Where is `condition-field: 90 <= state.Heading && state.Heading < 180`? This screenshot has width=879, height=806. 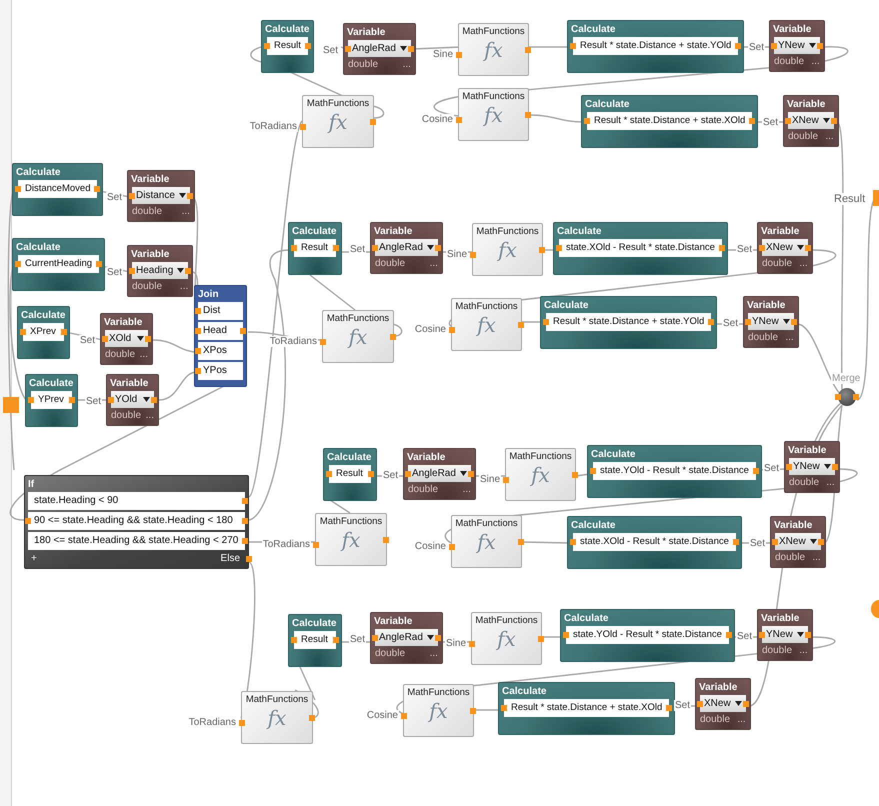
condition-field: 90 <= state.Heading && state.Heading < 180 is located at coordinates (136, 521).